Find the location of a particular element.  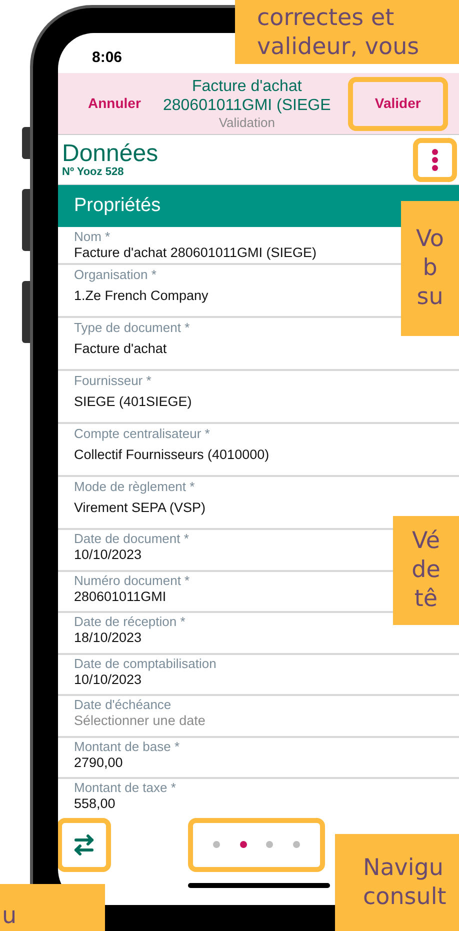

callout-text: Vé is located at coordinates (426, 541).